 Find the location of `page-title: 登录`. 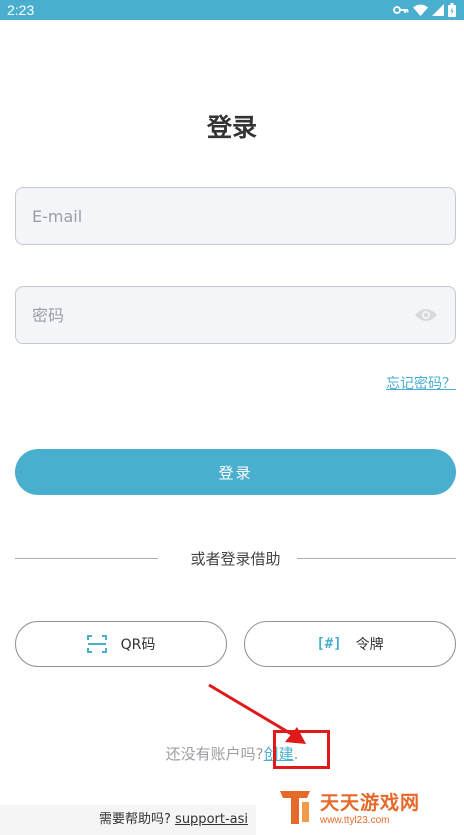

page-title: 登录 is located at coordinates (231, 127).